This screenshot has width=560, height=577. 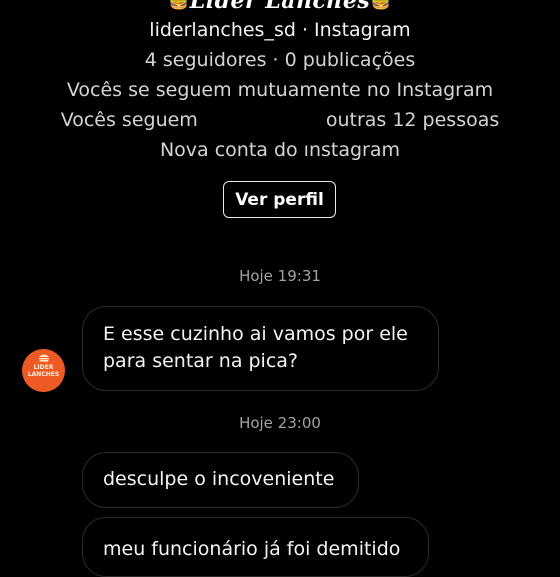 I want to click on profile-username: liderlanches_sd · Instagram, so click(x=280, y=30).